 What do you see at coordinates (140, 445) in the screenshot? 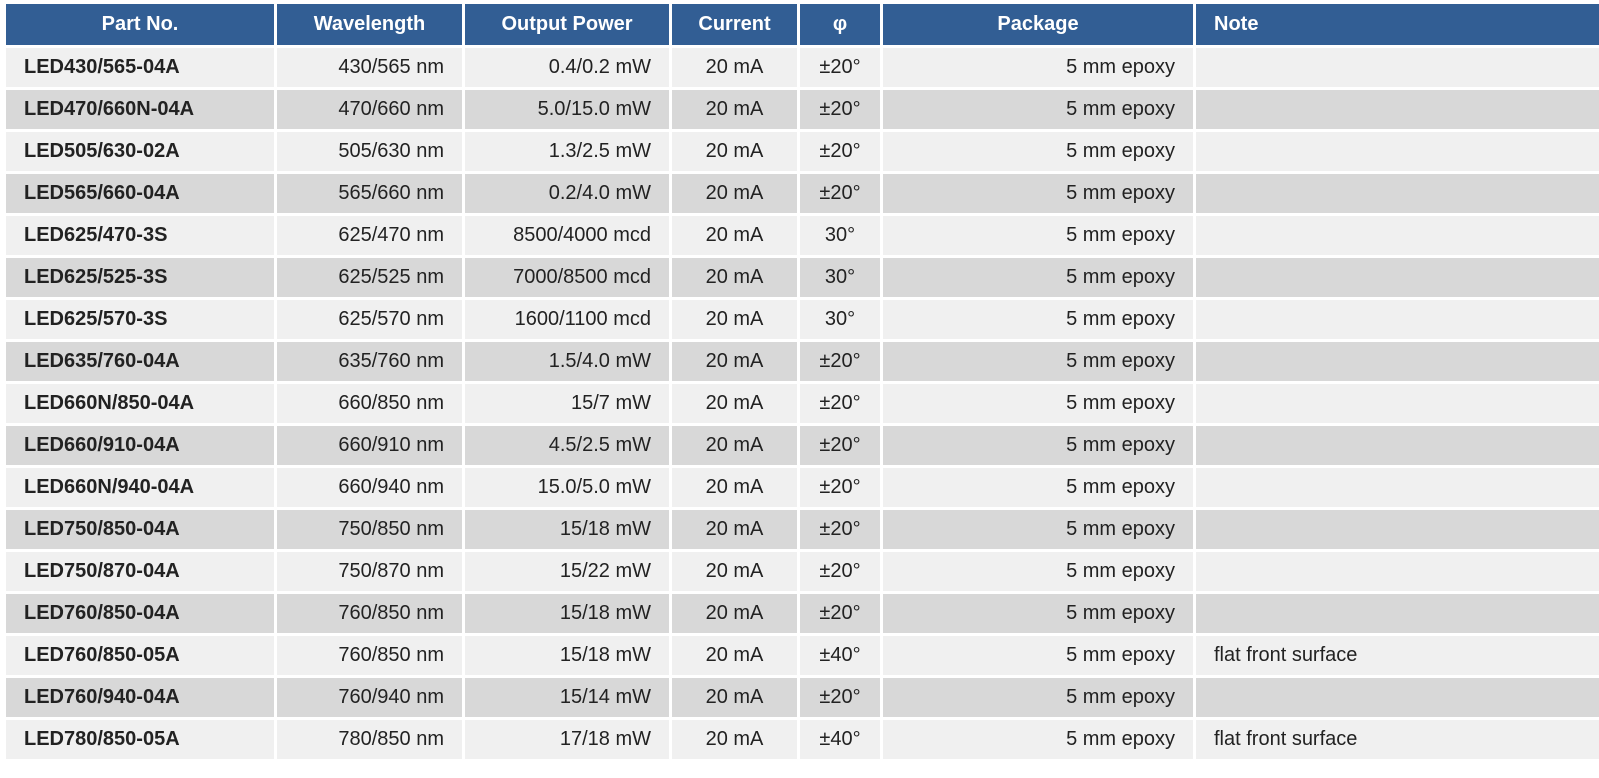
I see `cell-part-no: LED660/910-04A` at bounding box center [140, 445].